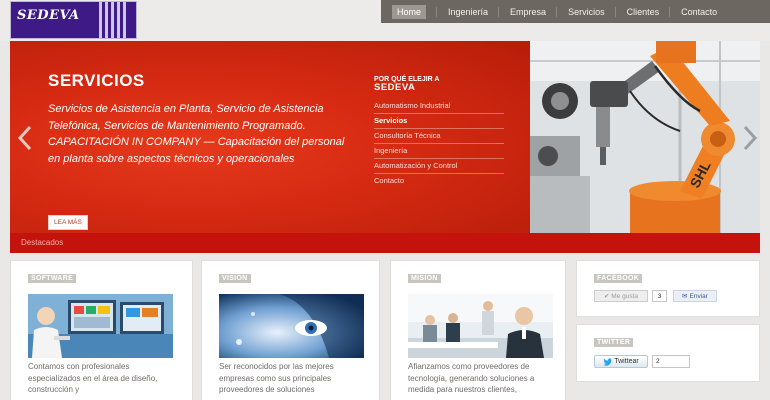  I want to click on twitter-bird-icon, so click(608, 361).